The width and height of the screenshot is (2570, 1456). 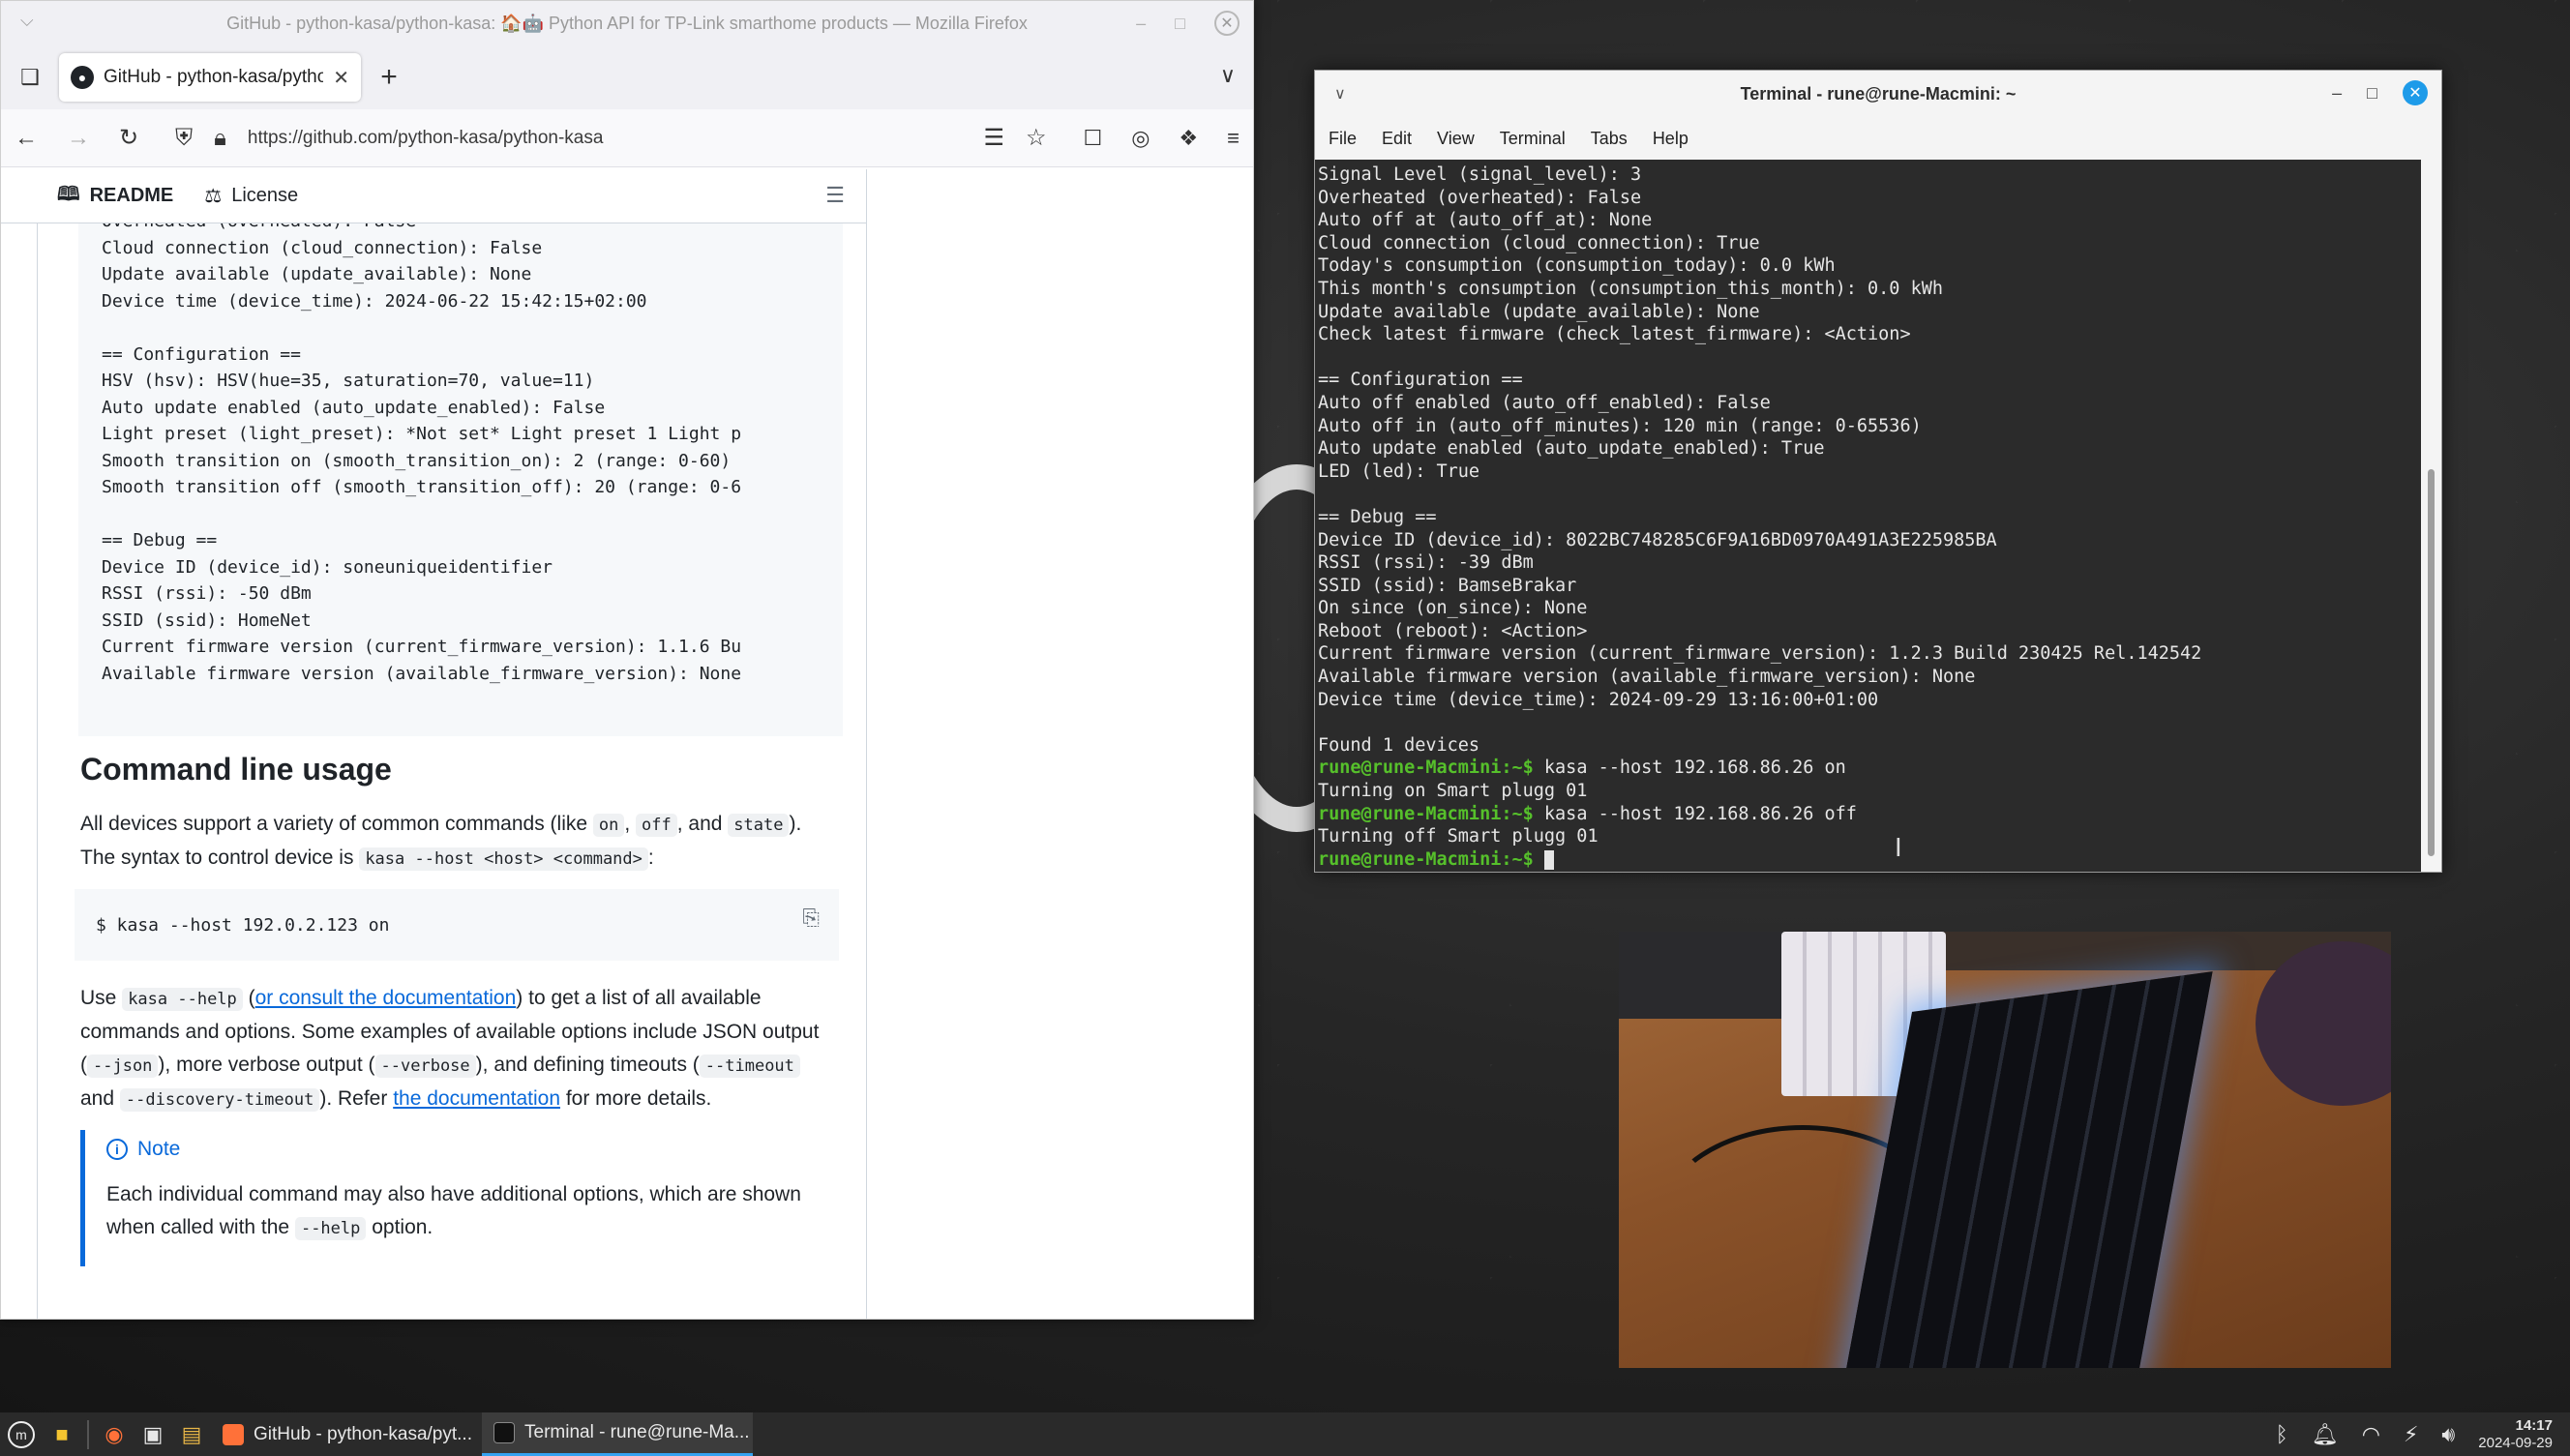 What do you see at coordinates (30, 77) in the screenshot?
I see `firefox-view-icon: ❑` at bounding box center [30, 77].